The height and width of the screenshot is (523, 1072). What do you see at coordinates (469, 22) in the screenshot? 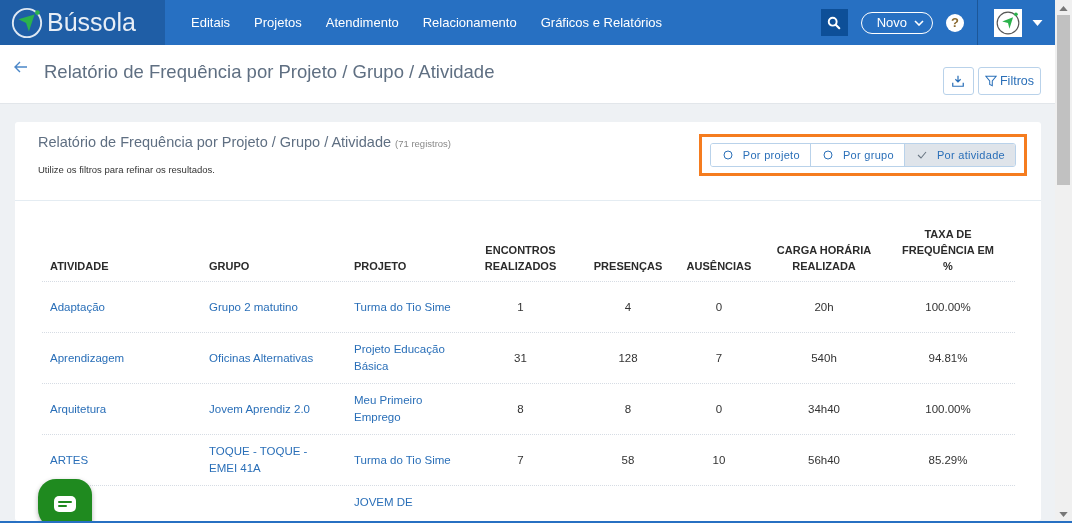
I see `nav-link: Relacionamento` at bounding box center [469, 22].